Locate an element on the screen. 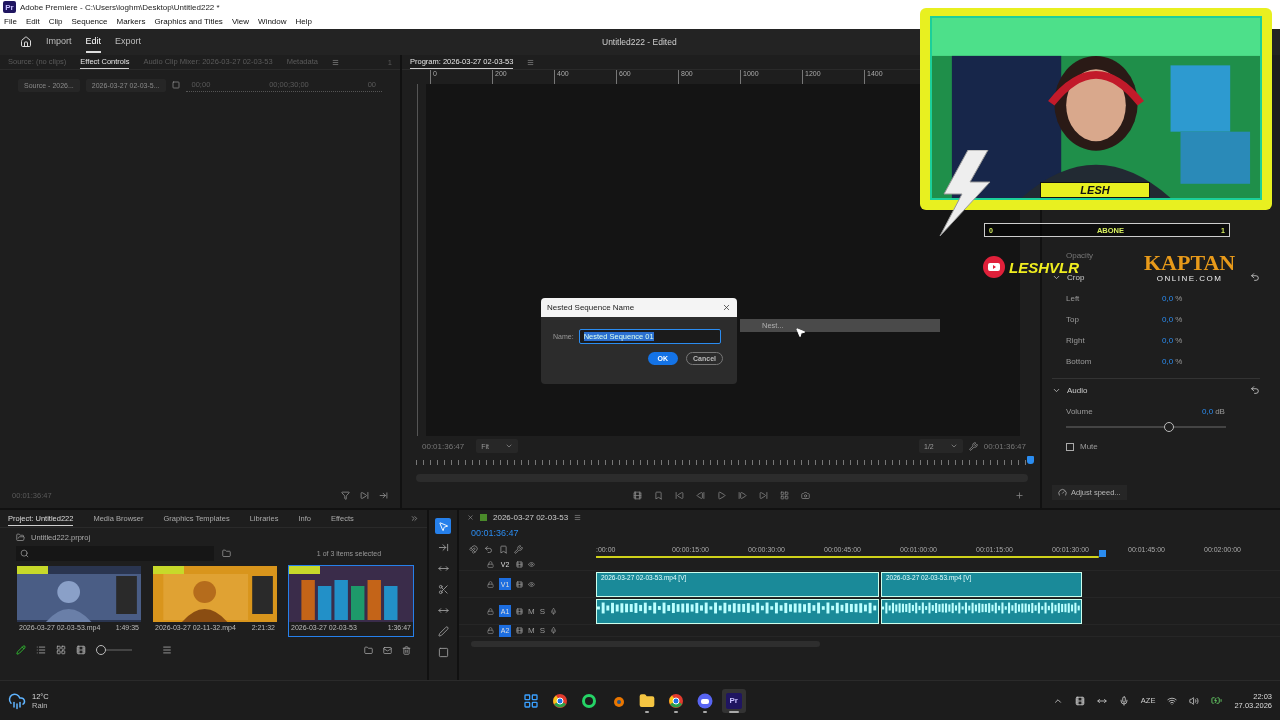 The image size is (1280, 720). name-tag: LESH is located at coordinates (1095, 190).